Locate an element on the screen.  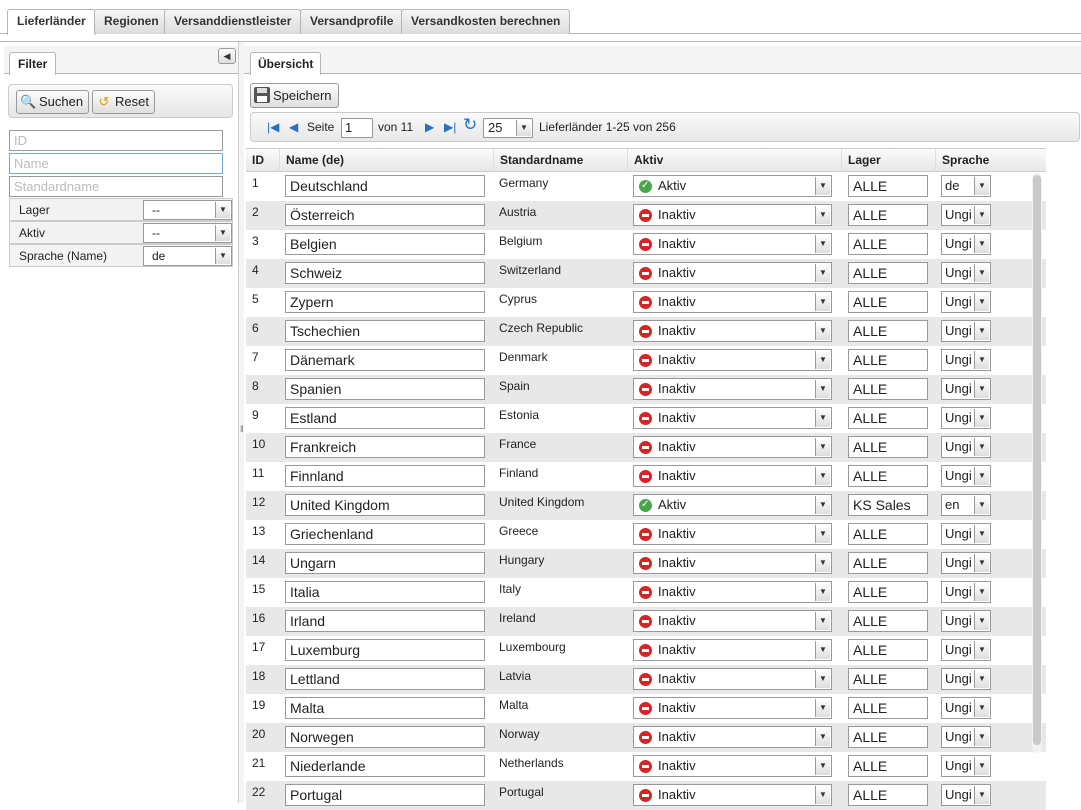
name-input: United Kingdom is located at coordinates (385, 505).